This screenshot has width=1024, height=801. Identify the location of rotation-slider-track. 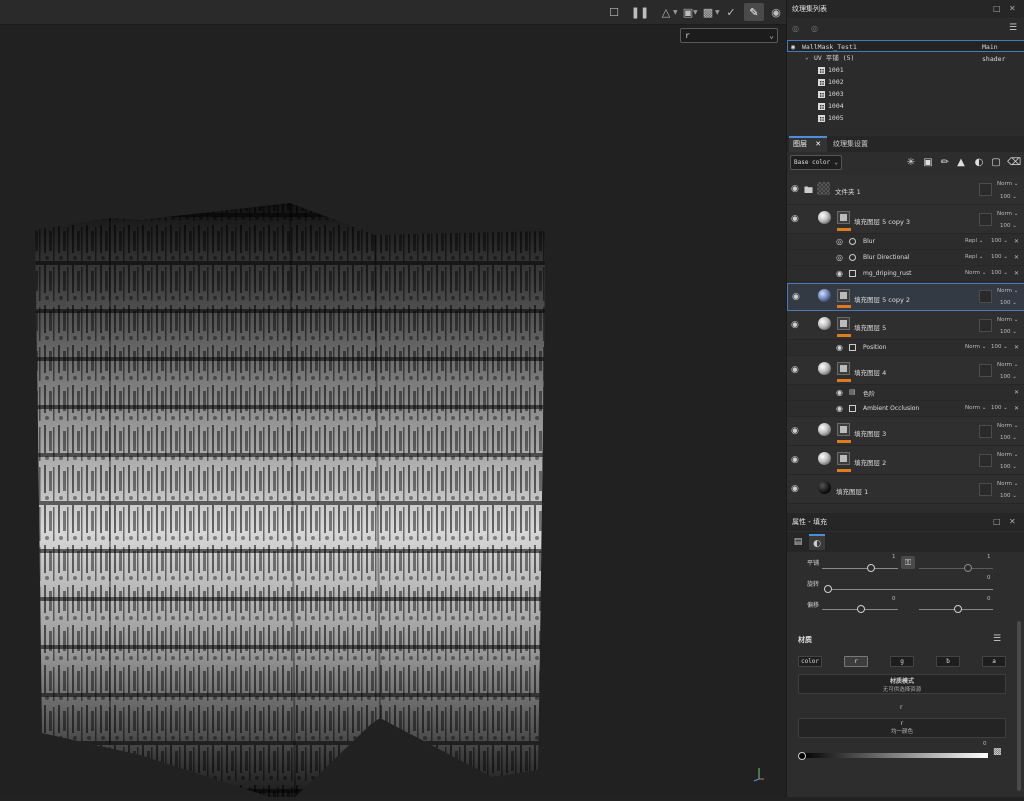
(910, 589).